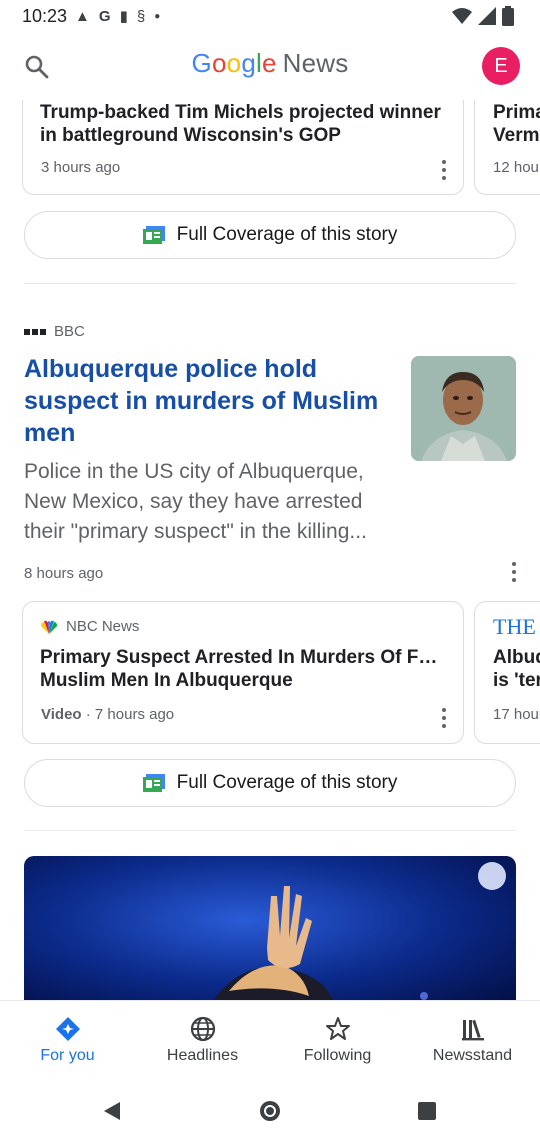  What do you see at coordinates (112, 1111) in the screenshot?
I see `back-icon` at bounding box center [112, 1111].